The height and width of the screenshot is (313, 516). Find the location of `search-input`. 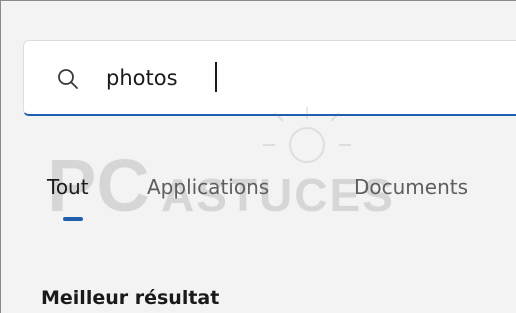

search-input is located at coordinates (296, 78).